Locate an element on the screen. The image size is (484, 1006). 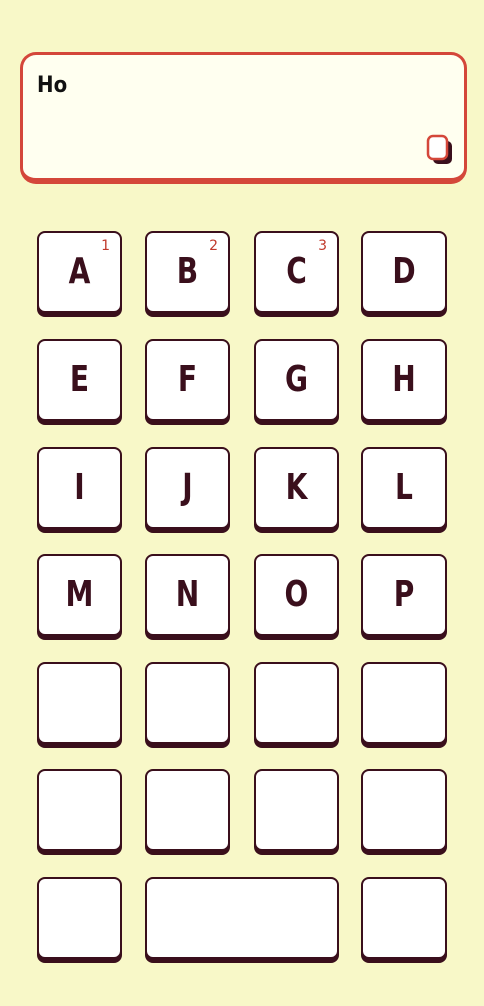
key-j: J is located at coordinates (187, 488).